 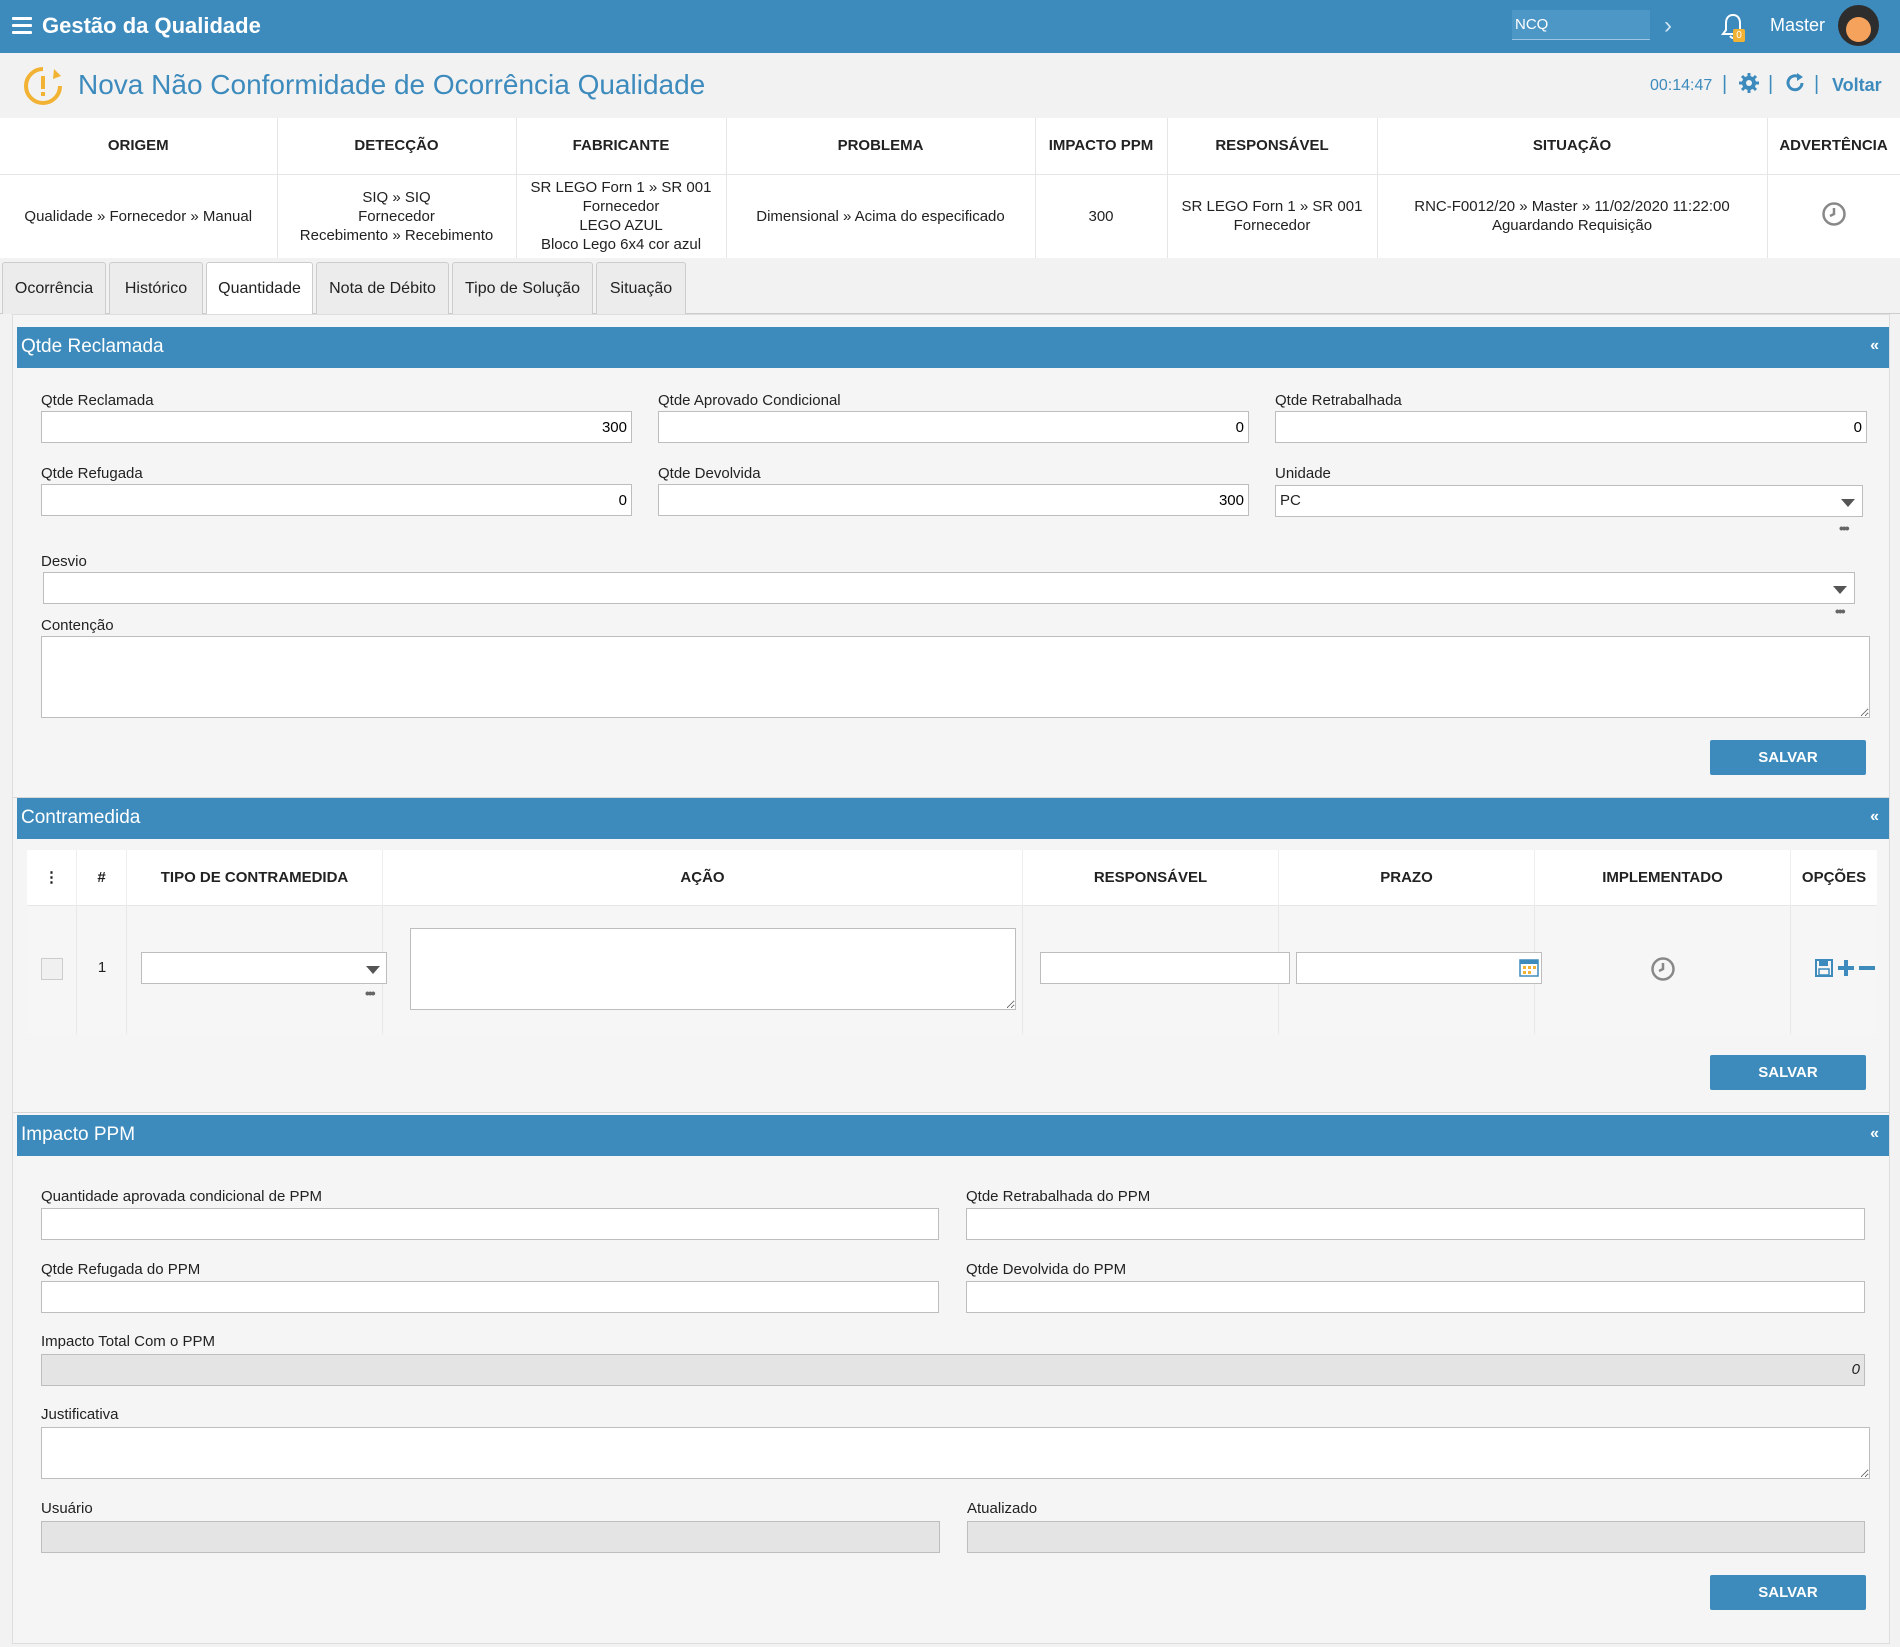 What do you see at coordinates (52, 878) in the screenshot?
I see `grid-menu-icon: ⋮` at bounding box center [52, 878].